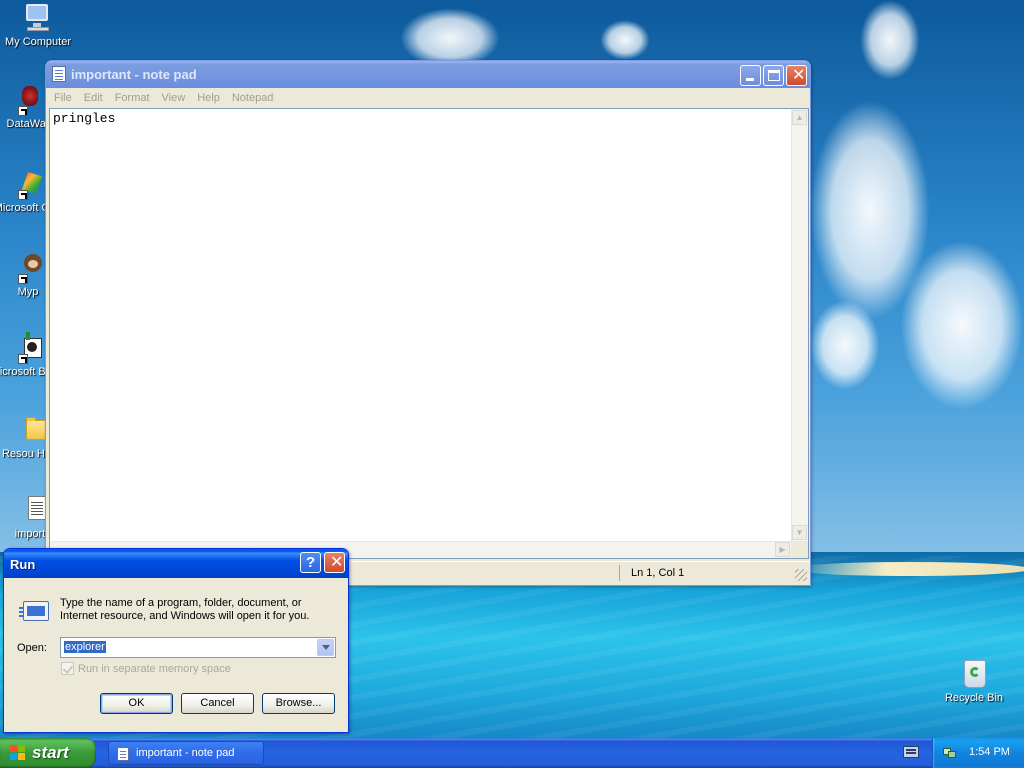  What do you see at coordinates (974, 674) in the screenshot?
I see `recycle-bin-icon` at bounding box center [974, 674].